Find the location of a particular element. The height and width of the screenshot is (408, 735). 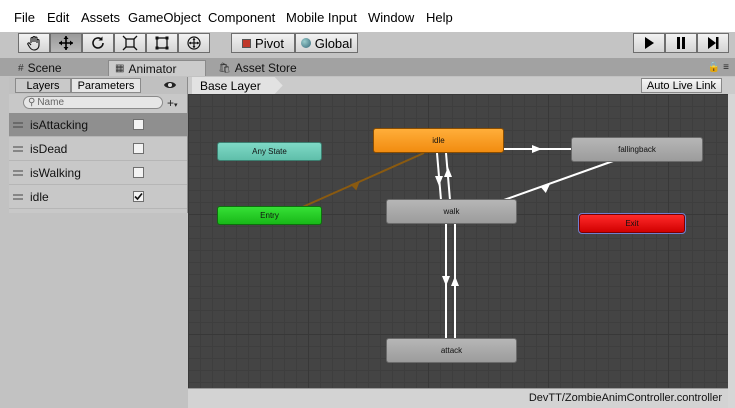

controller-path: DevTT/ZombieAnimController.controller is located at coordinates (625, 398).